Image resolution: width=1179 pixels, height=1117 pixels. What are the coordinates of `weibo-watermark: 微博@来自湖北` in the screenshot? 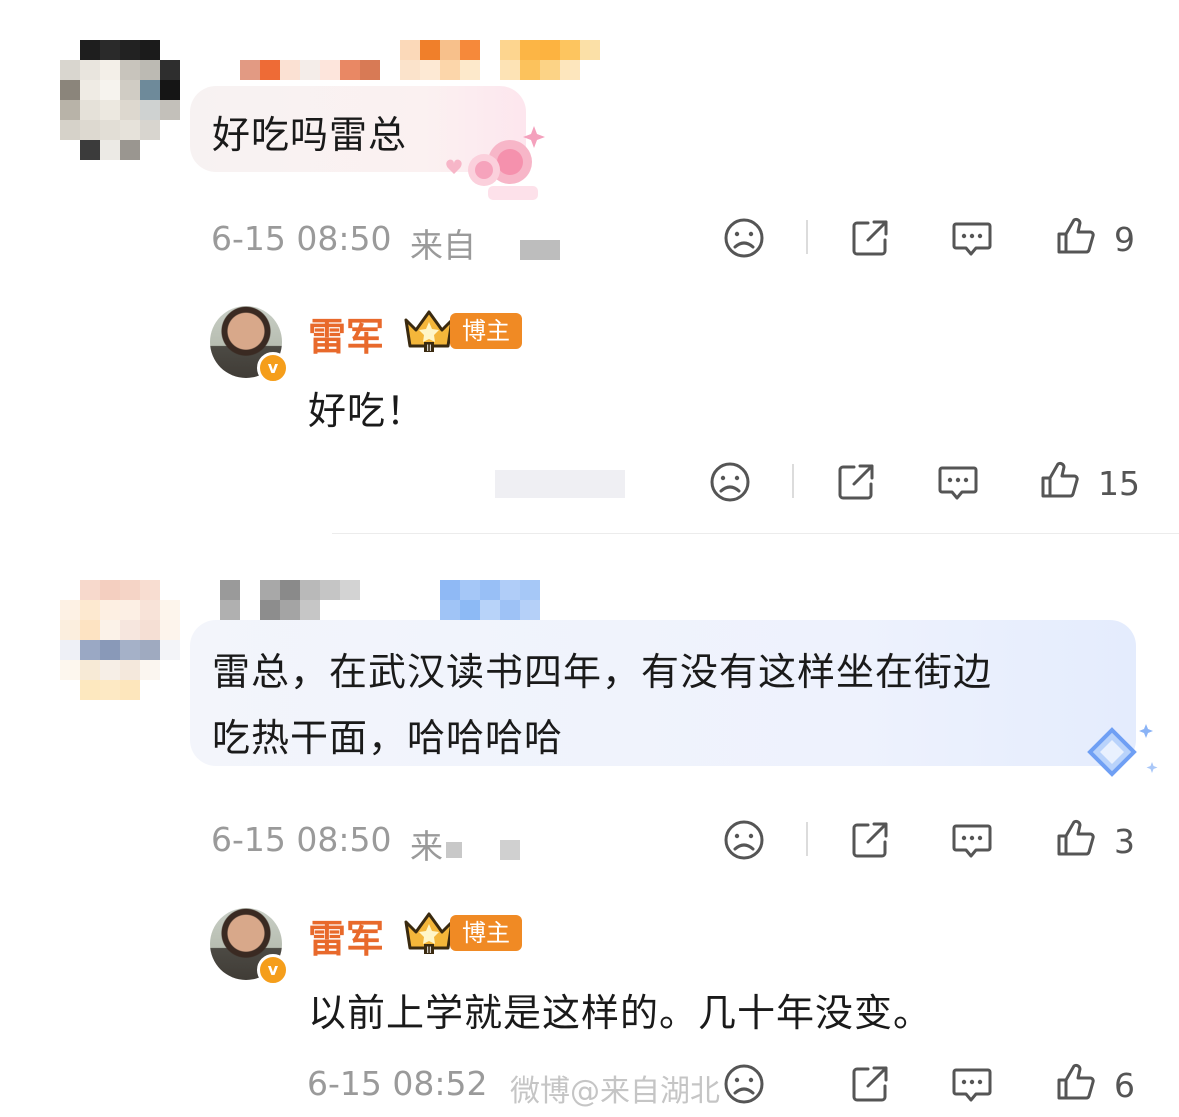 It's located at (615, 1091).